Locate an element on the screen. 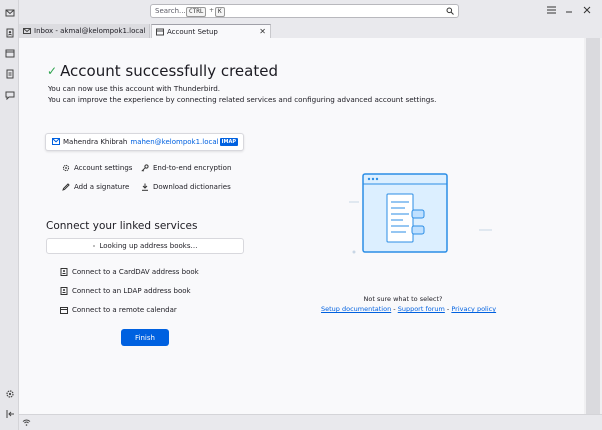  connect-calendar-link: Connect to a remote calendar is located at coordinates (118, 309).